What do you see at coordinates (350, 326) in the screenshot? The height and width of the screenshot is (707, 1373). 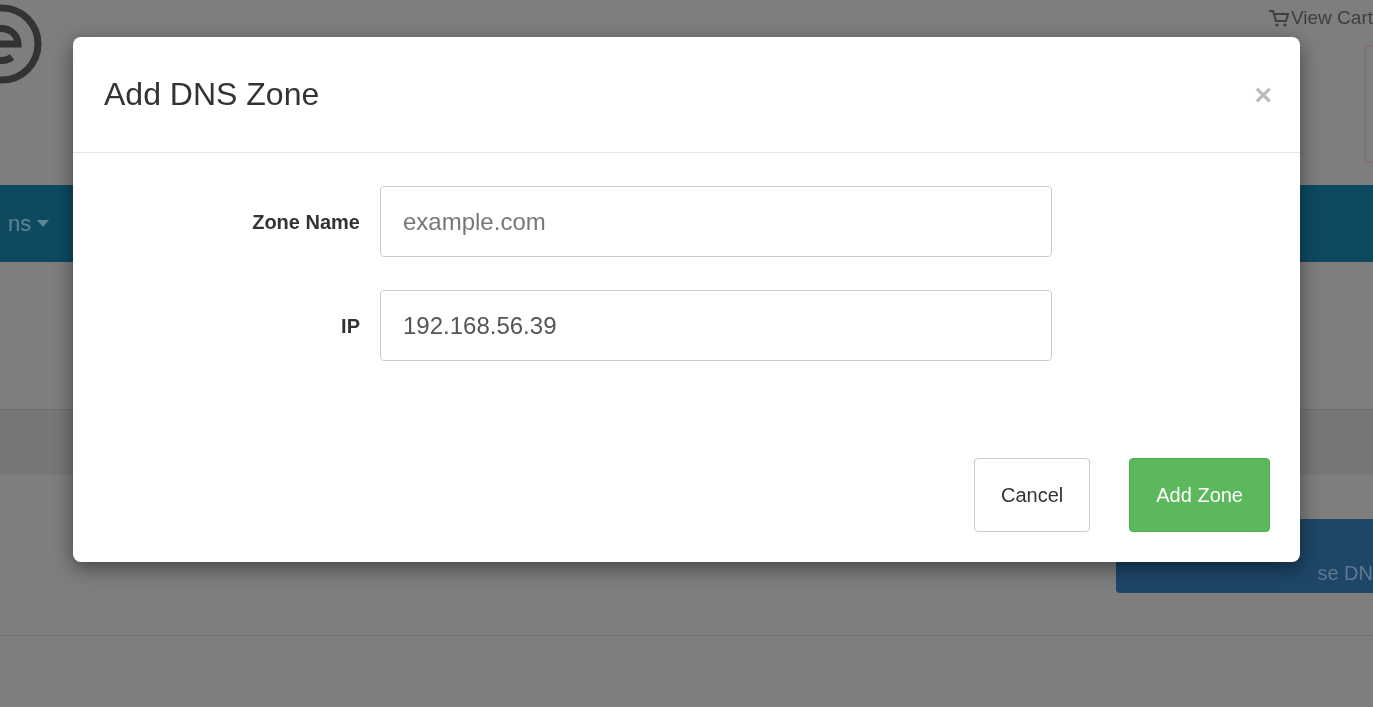 I see `field-label: IP` at bounding box center [350, 326].